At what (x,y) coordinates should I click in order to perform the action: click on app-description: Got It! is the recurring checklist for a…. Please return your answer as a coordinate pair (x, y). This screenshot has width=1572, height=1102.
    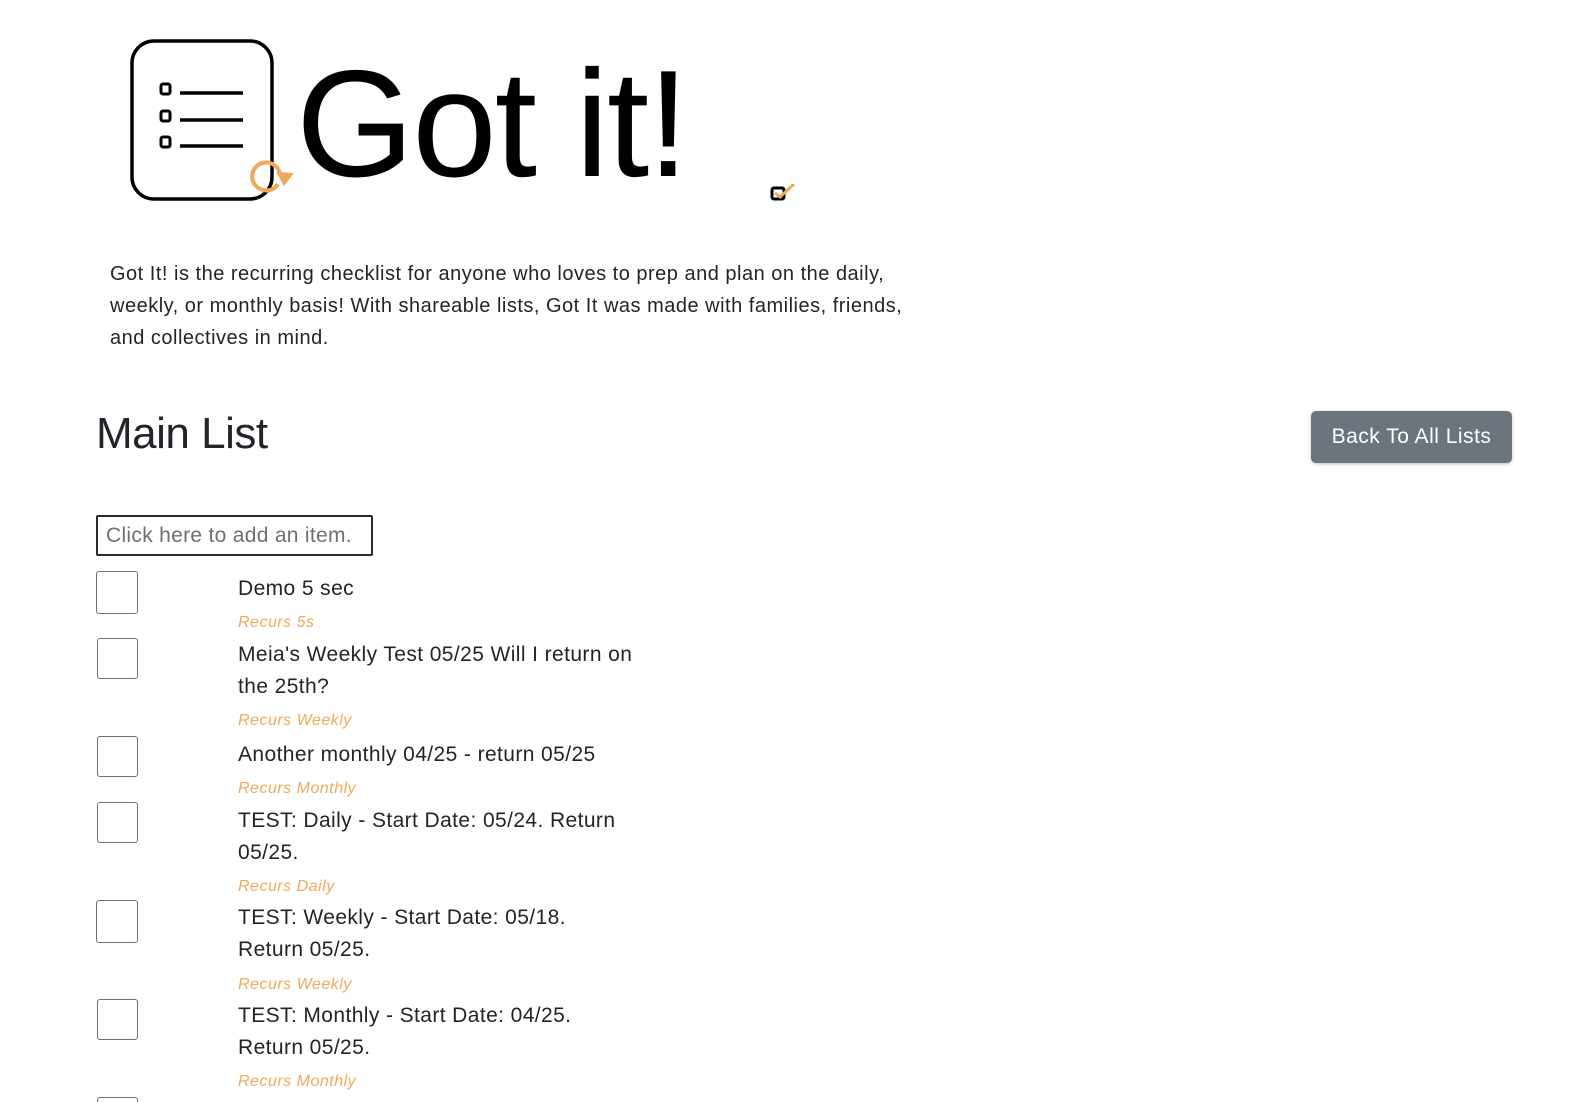
    Looking at the image, I should click on (506, 306).